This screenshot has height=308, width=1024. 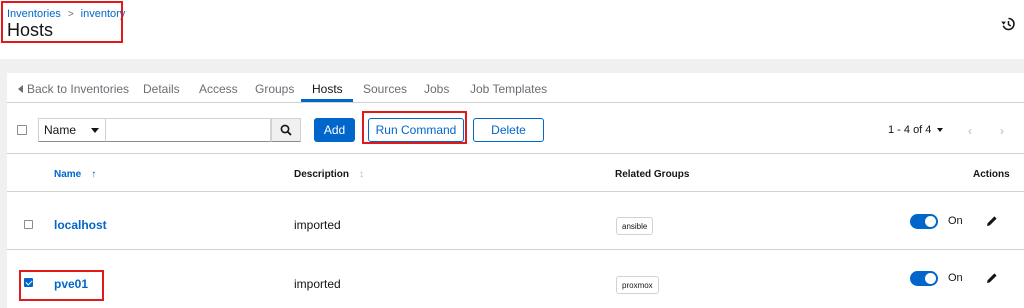 What do you see at coordinates (78, 89) in the screenshot?
I see `tab-label: Back to Inventories` at bounding box center [78, 89].